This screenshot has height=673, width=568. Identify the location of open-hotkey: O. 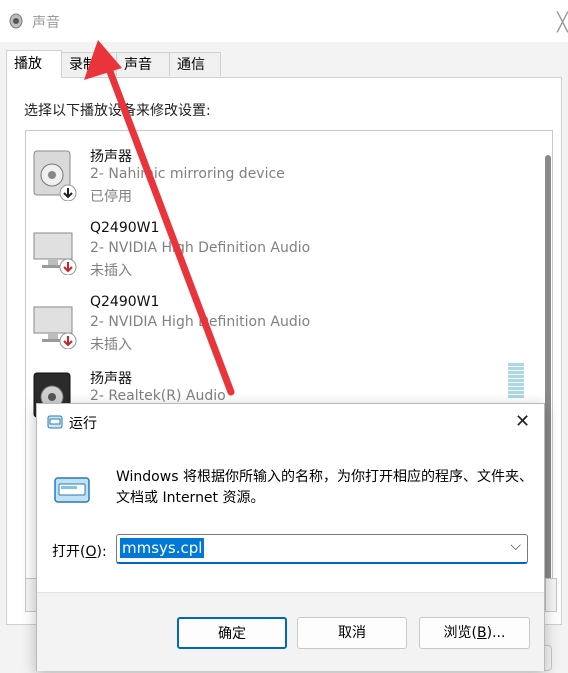
(91, 552).